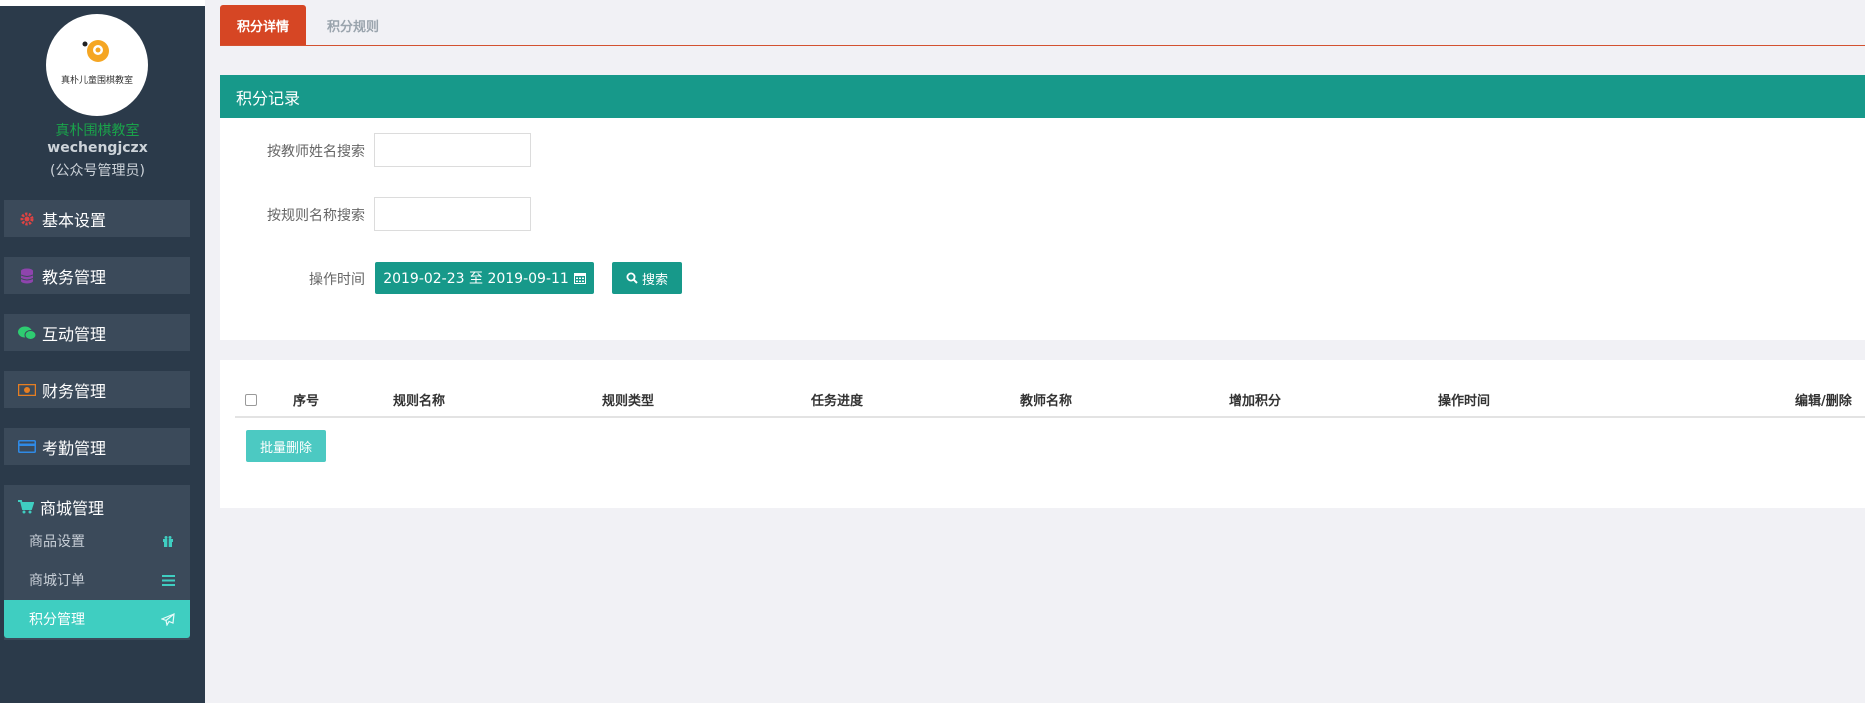  I want to click on rule-name-search-input, so click(452, 214).